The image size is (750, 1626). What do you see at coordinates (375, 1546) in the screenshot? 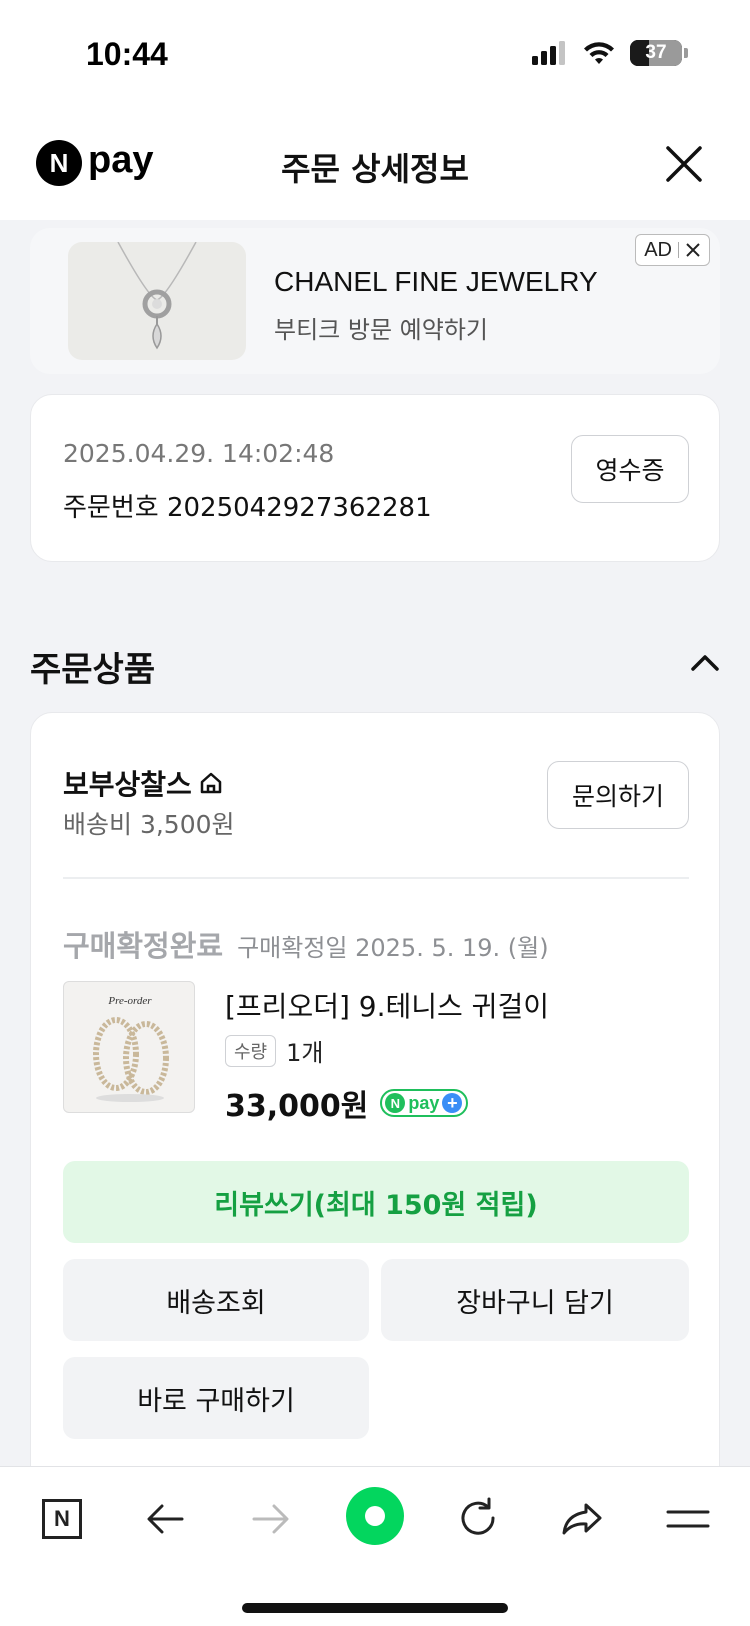
I see `browser-toolbar: N` at bounding box center [375, 1546].